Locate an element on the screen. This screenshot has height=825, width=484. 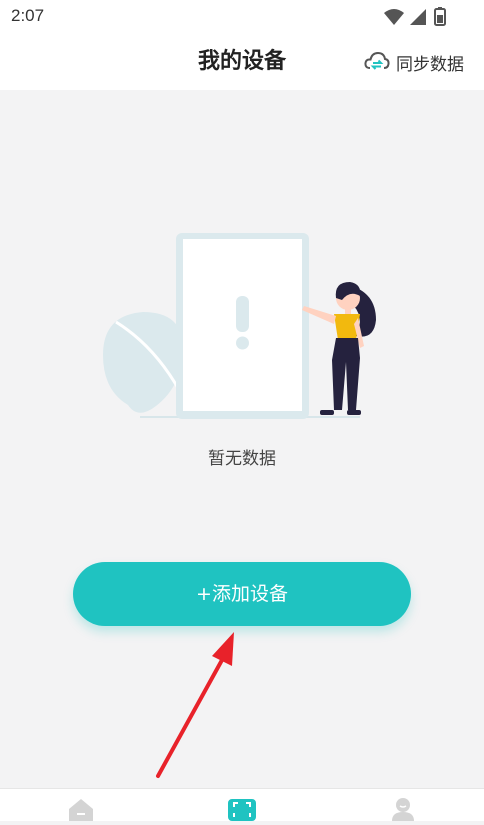
nav-item-profile is located at coordinates (403, 809).